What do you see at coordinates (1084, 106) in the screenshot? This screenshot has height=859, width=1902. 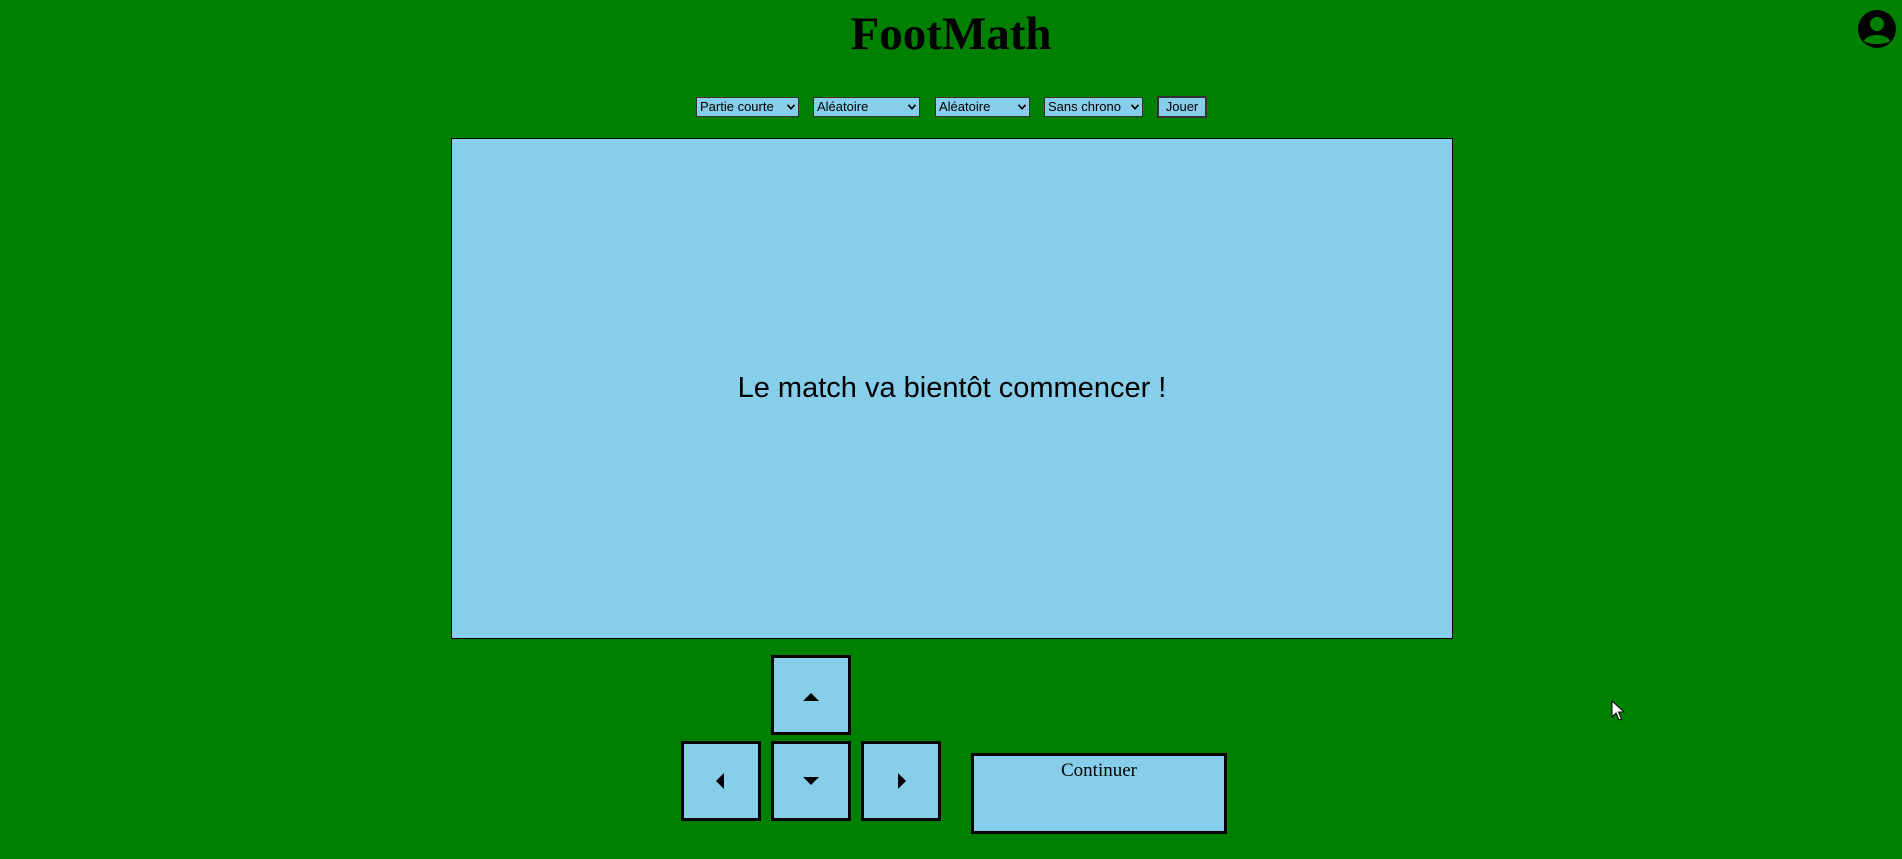 I see `timer-value: Sans chrono` at bounding box center [1084, 106].